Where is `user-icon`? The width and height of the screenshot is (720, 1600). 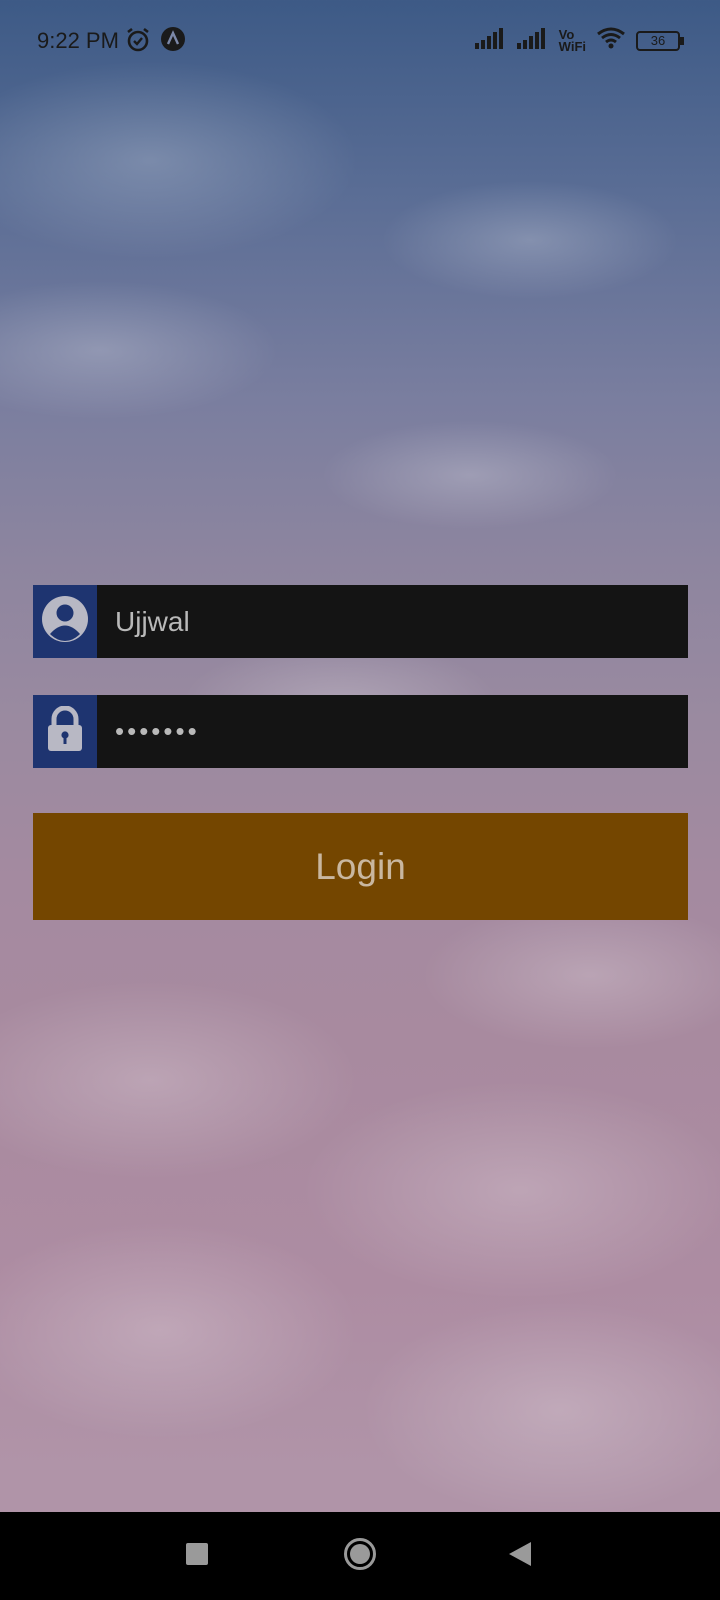
user-icon is located at coordinates (65, 621).